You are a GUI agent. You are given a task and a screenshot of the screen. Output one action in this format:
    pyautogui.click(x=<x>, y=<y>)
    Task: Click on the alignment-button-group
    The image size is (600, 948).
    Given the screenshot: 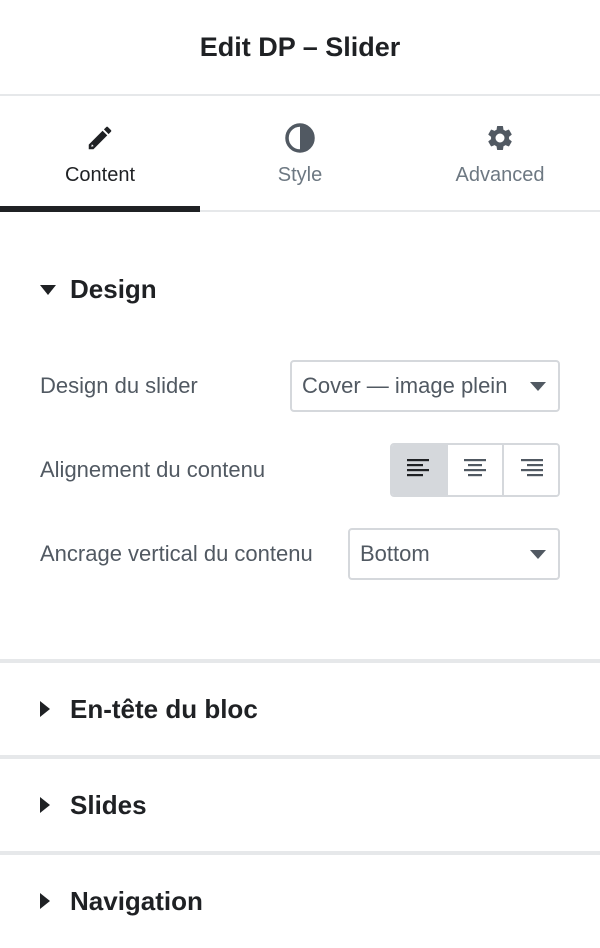 What is the action you would take?
    pyautogui.click(x=475, y=470)
    